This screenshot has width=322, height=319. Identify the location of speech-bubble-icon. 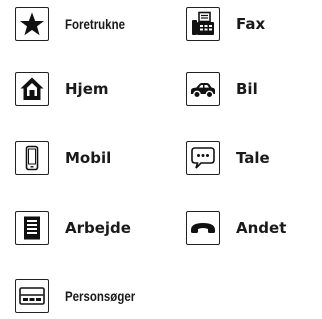
(203, 158).